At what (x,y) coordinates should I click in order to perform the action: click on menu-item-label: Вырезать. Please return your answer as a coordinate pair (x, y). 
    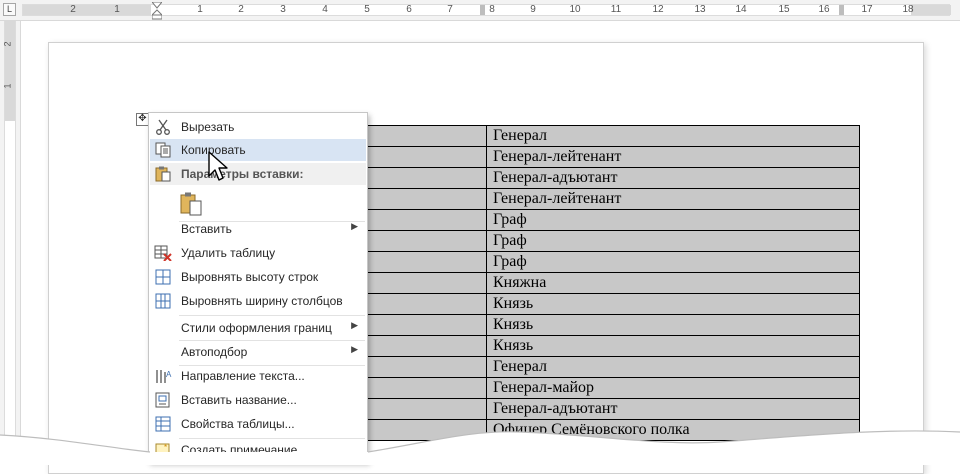
    Looking at the image, I should click on (208, 127).